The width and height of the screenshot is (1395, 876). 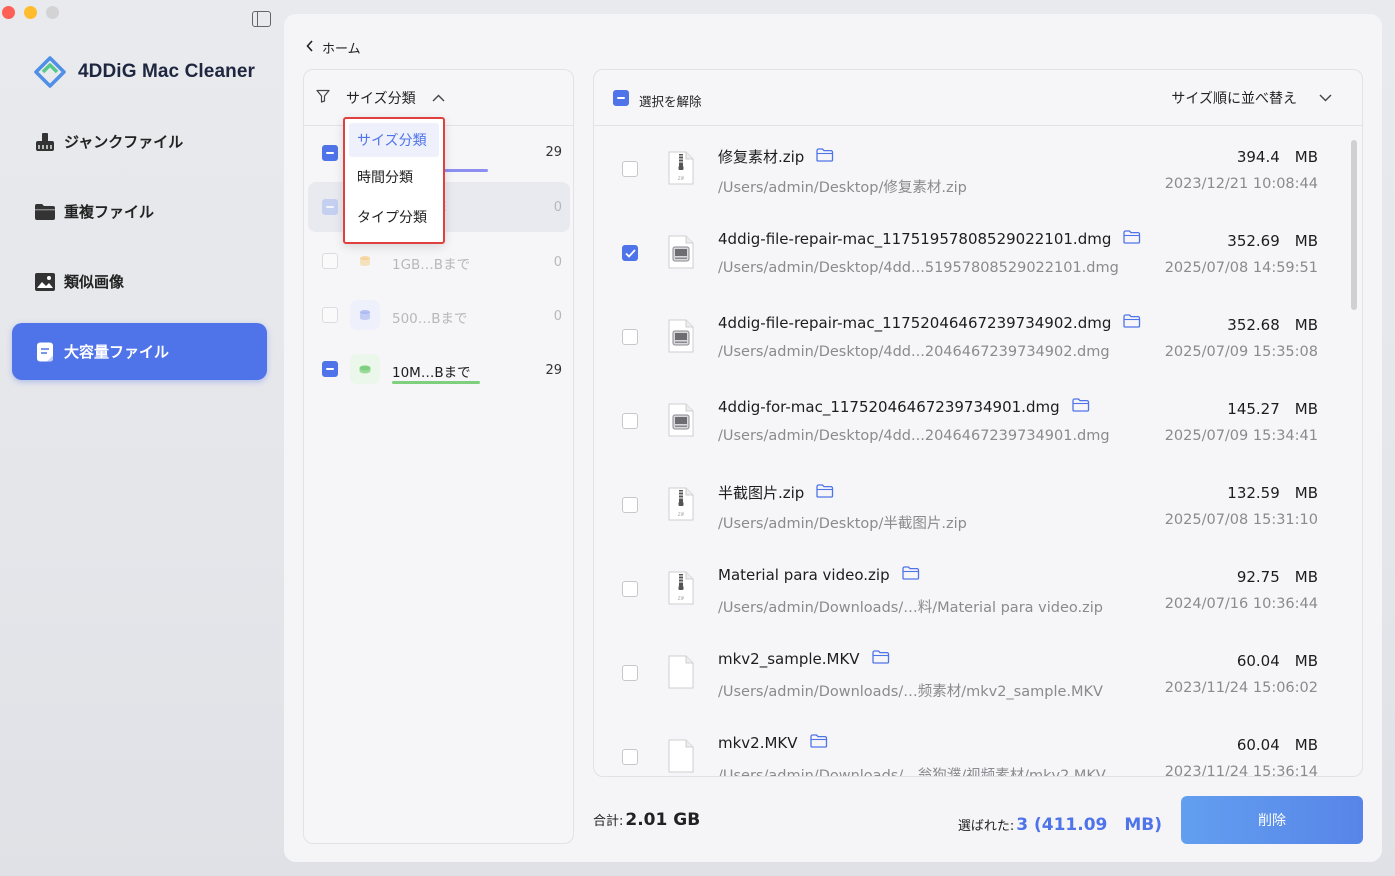 What do you see at coordinates (978, 98) in the screenshot?
I see `file-list-header: 選択を解除 サイズ順に並べ替え` at bounding box center [978, 98].